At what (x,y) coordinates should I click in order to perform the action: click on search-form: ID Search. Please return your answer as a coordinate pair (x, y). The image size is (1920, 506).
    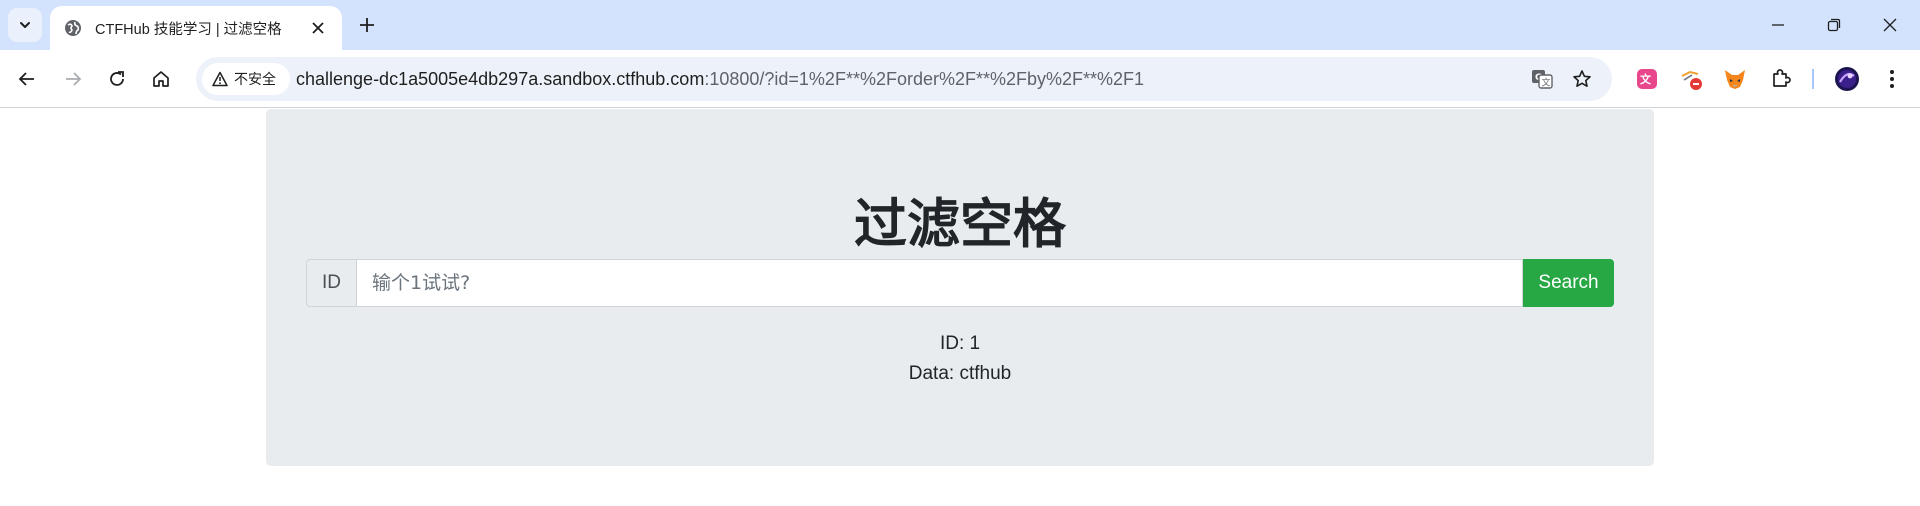
    Looking at the image, I should click on (960, 283).